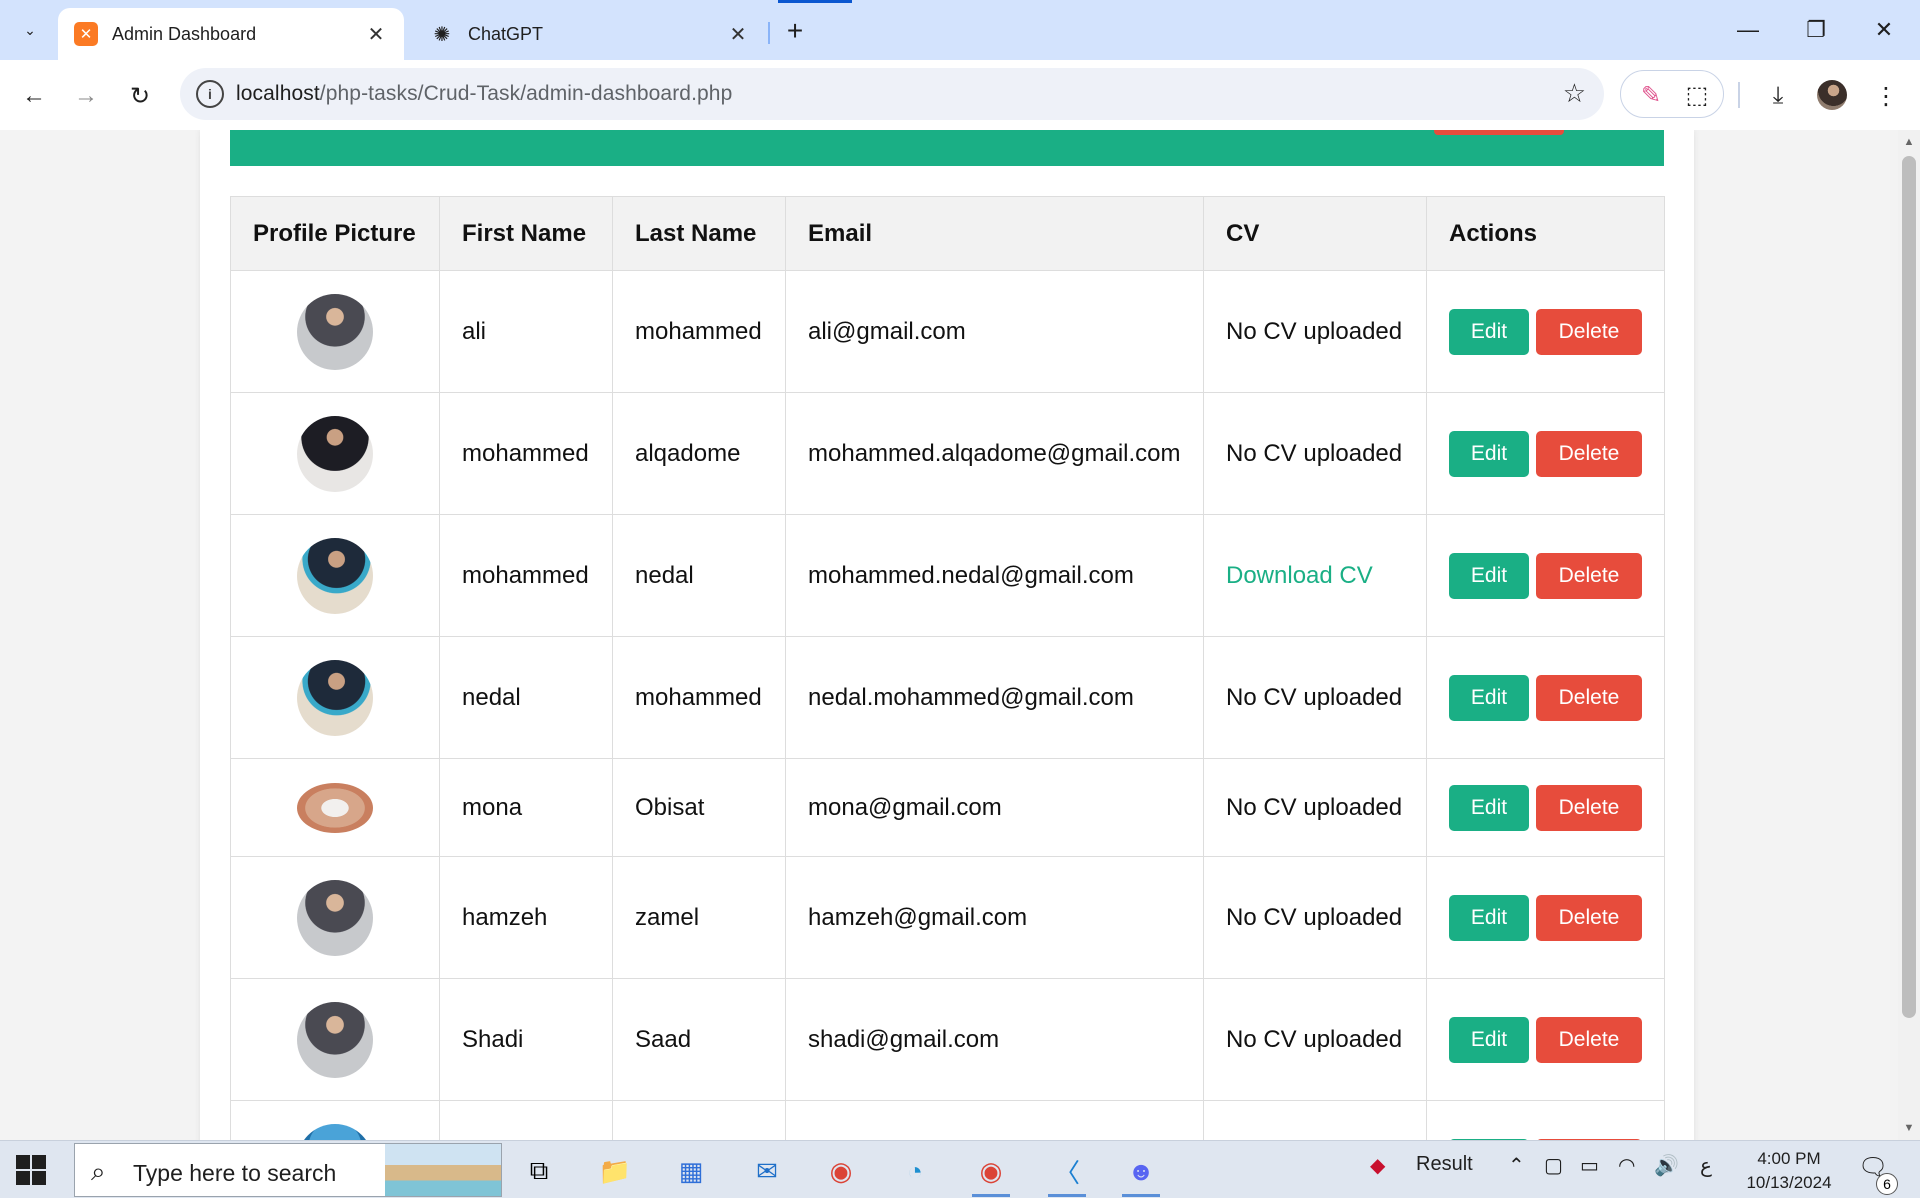  I want to click on show-hidden-icons-icon: ⌃, so click(1516, 1165).